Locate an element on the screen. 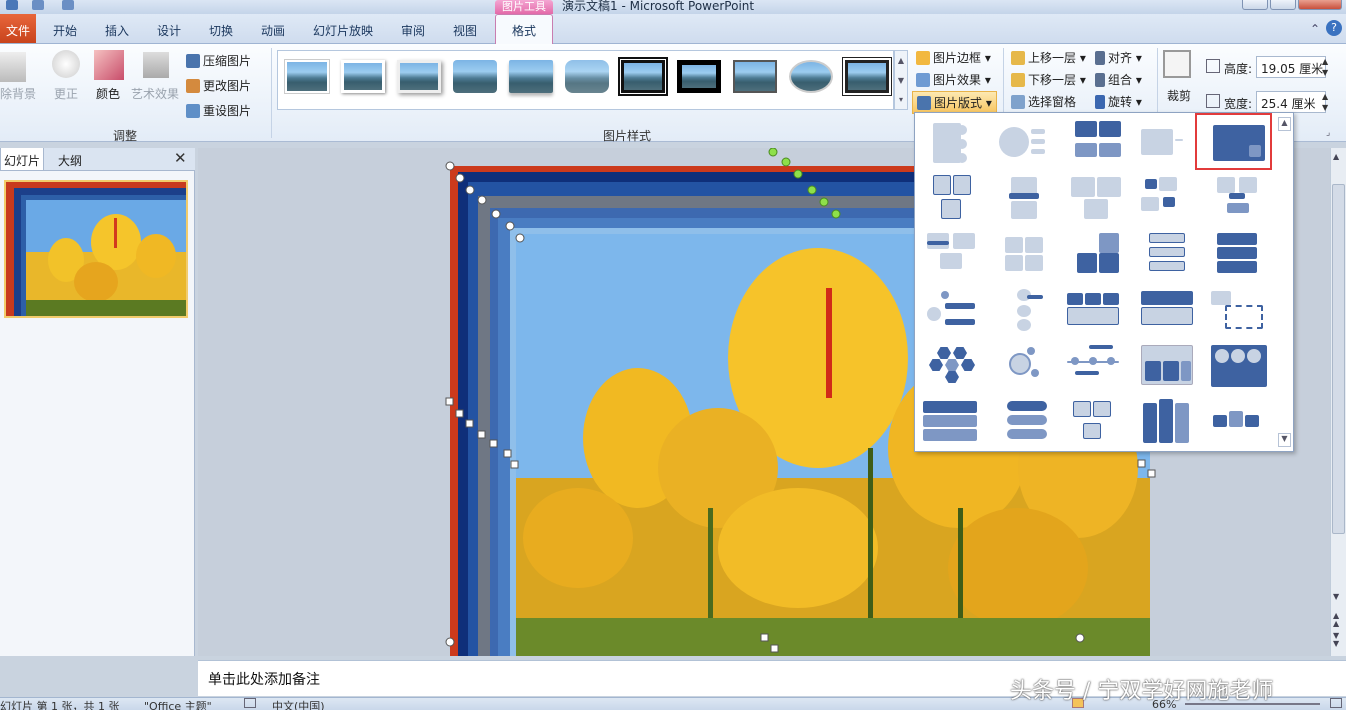  rotate-button: 旋转 ▾ is located at coordinates (1118, 101).